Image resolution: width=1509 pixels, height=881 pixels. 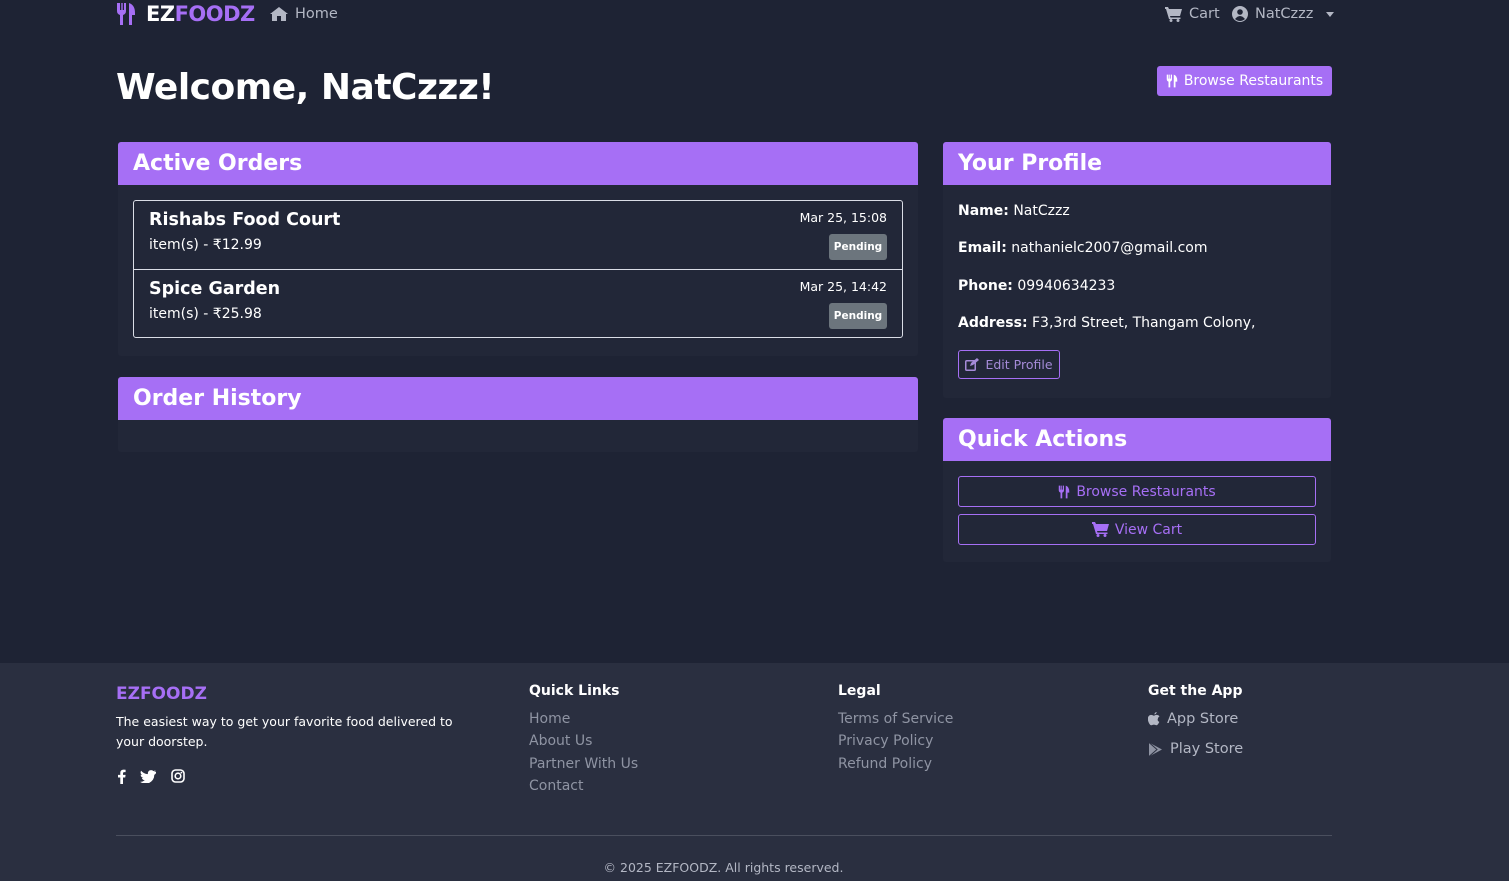 I want to click on order-summary: item(s) - ₹12.99, so click(x=205, y=245).